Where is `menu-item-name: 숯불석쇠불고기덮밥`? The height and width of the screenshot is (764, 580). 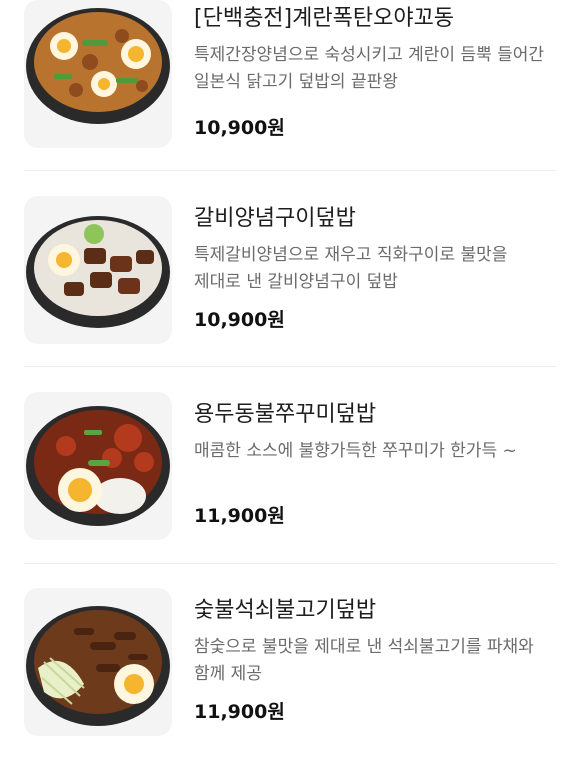
menu-item-name: 숯불석쇠불고기덮밥 is located at coordinates (285, 610).